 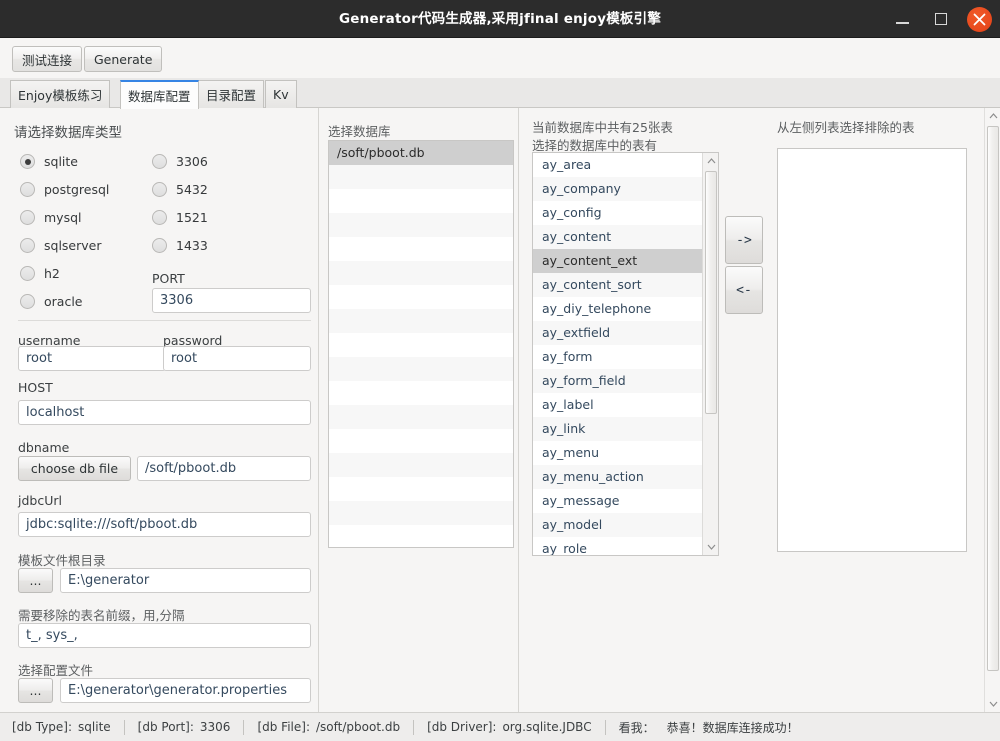 What do you see at coordinates (159, 94) in the screenshot?
I see `tab-database-config: 数据库配置` at bounding box center [159, 94].